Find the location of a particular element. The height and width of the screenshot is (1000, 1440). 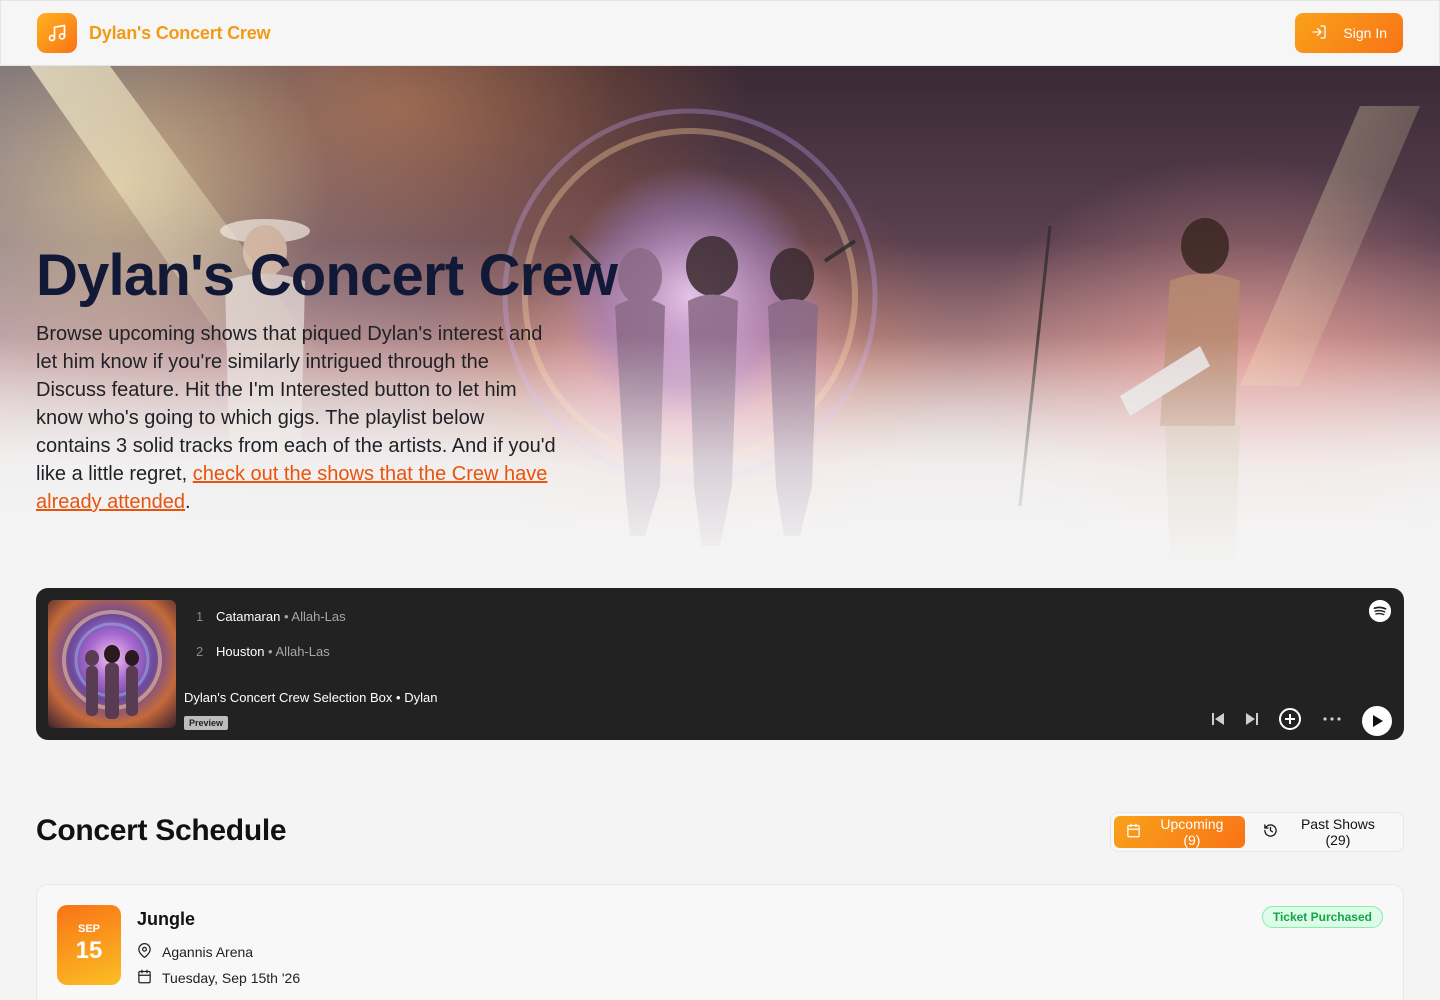

track-row: 2 Houston • Allah-Las is located at coordinates (263, 651).